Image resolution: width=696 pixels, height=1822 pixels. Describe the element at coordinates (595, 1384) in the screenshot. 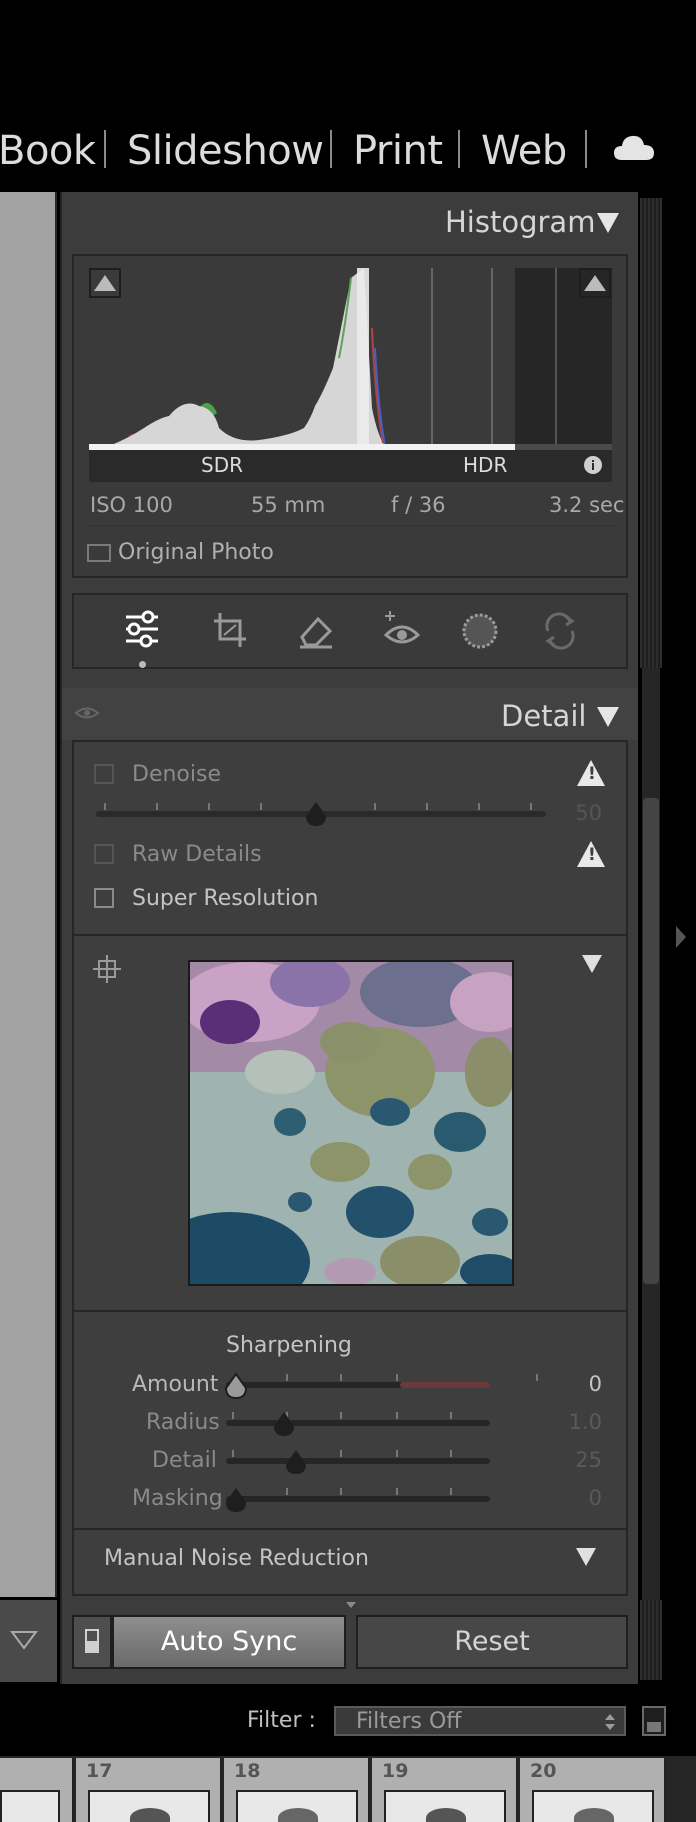

I see `amount-value: 0` at that location.